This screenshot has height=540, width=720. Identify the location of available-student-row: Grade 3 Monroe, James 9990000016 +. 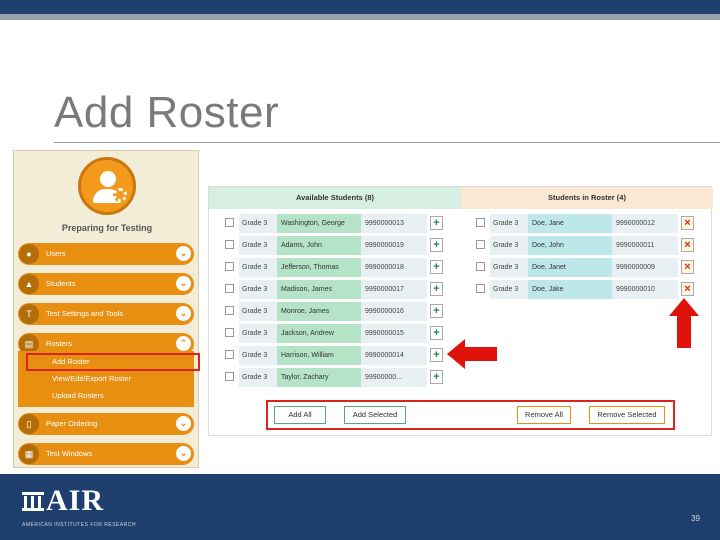
(336, 311).